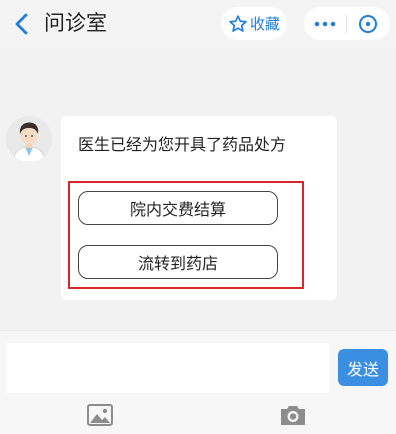 The height and width of the screenshot is (434, 396). I want to click on camera-icon, so click(293, 415).